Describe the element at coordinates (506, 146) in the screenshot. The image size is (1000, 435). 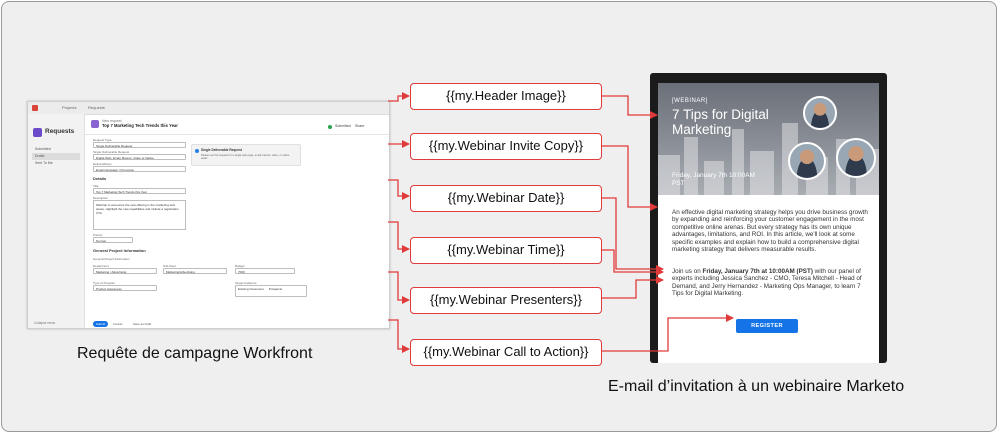
I see `token-webinar-invite-copy: {{my.Webinar Invite Copy}}` at that location.